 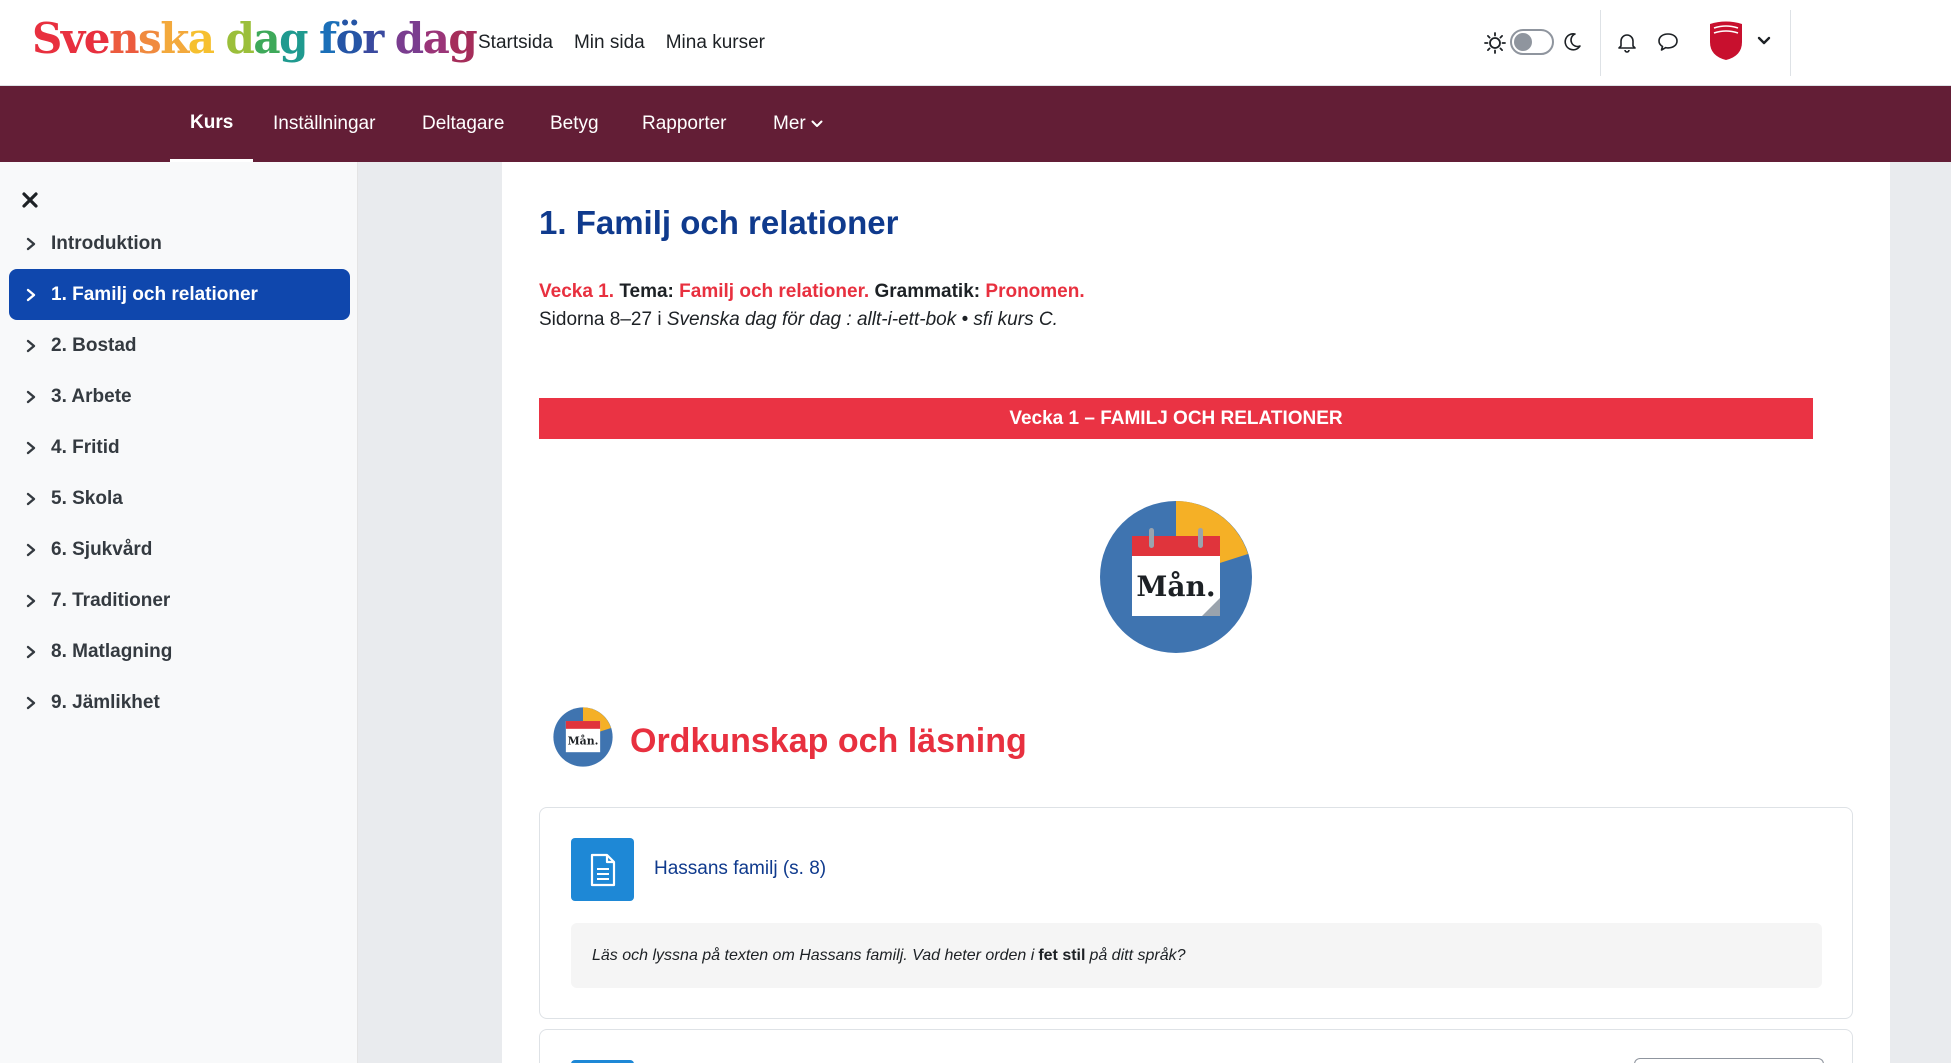 I want to click on course-index-label: Introduktion, so click(x=106, y=243).